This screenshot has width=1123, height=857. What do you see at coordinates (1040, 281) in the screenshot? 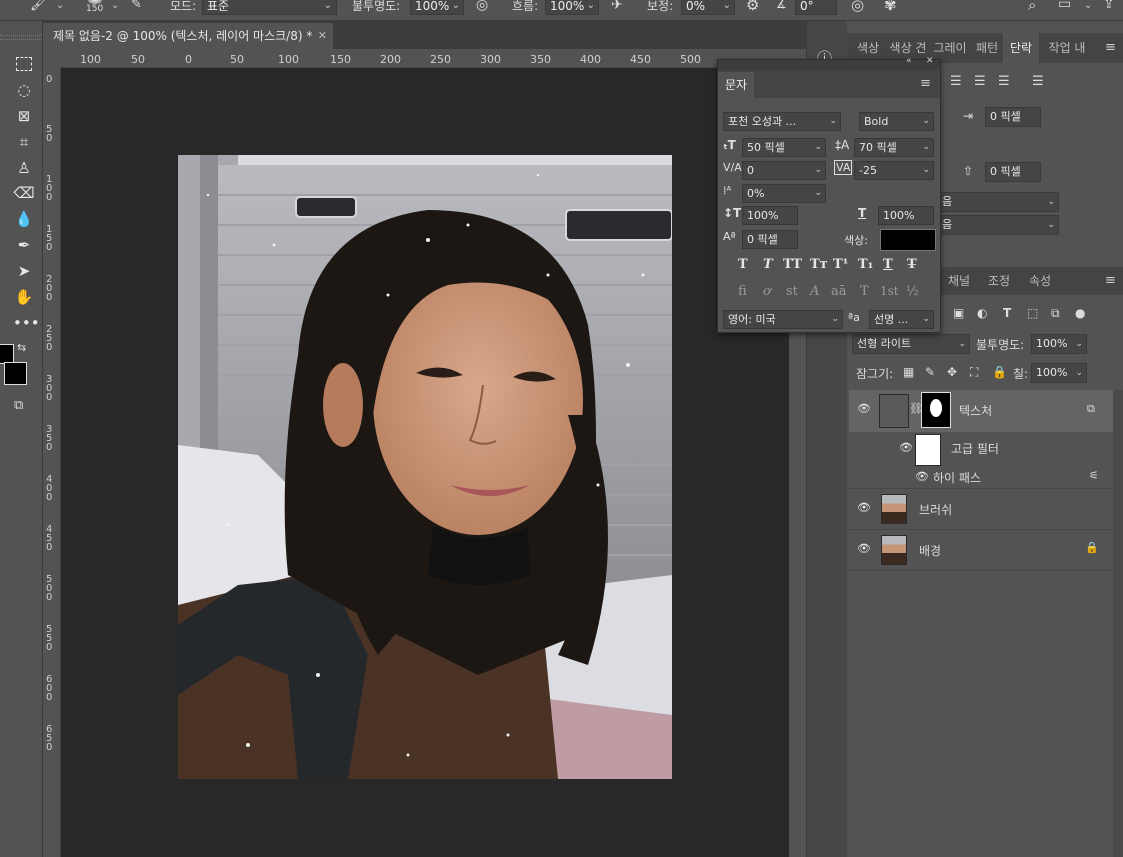
I see `tab-properties: 속성` at bounding box center [1040, 281].